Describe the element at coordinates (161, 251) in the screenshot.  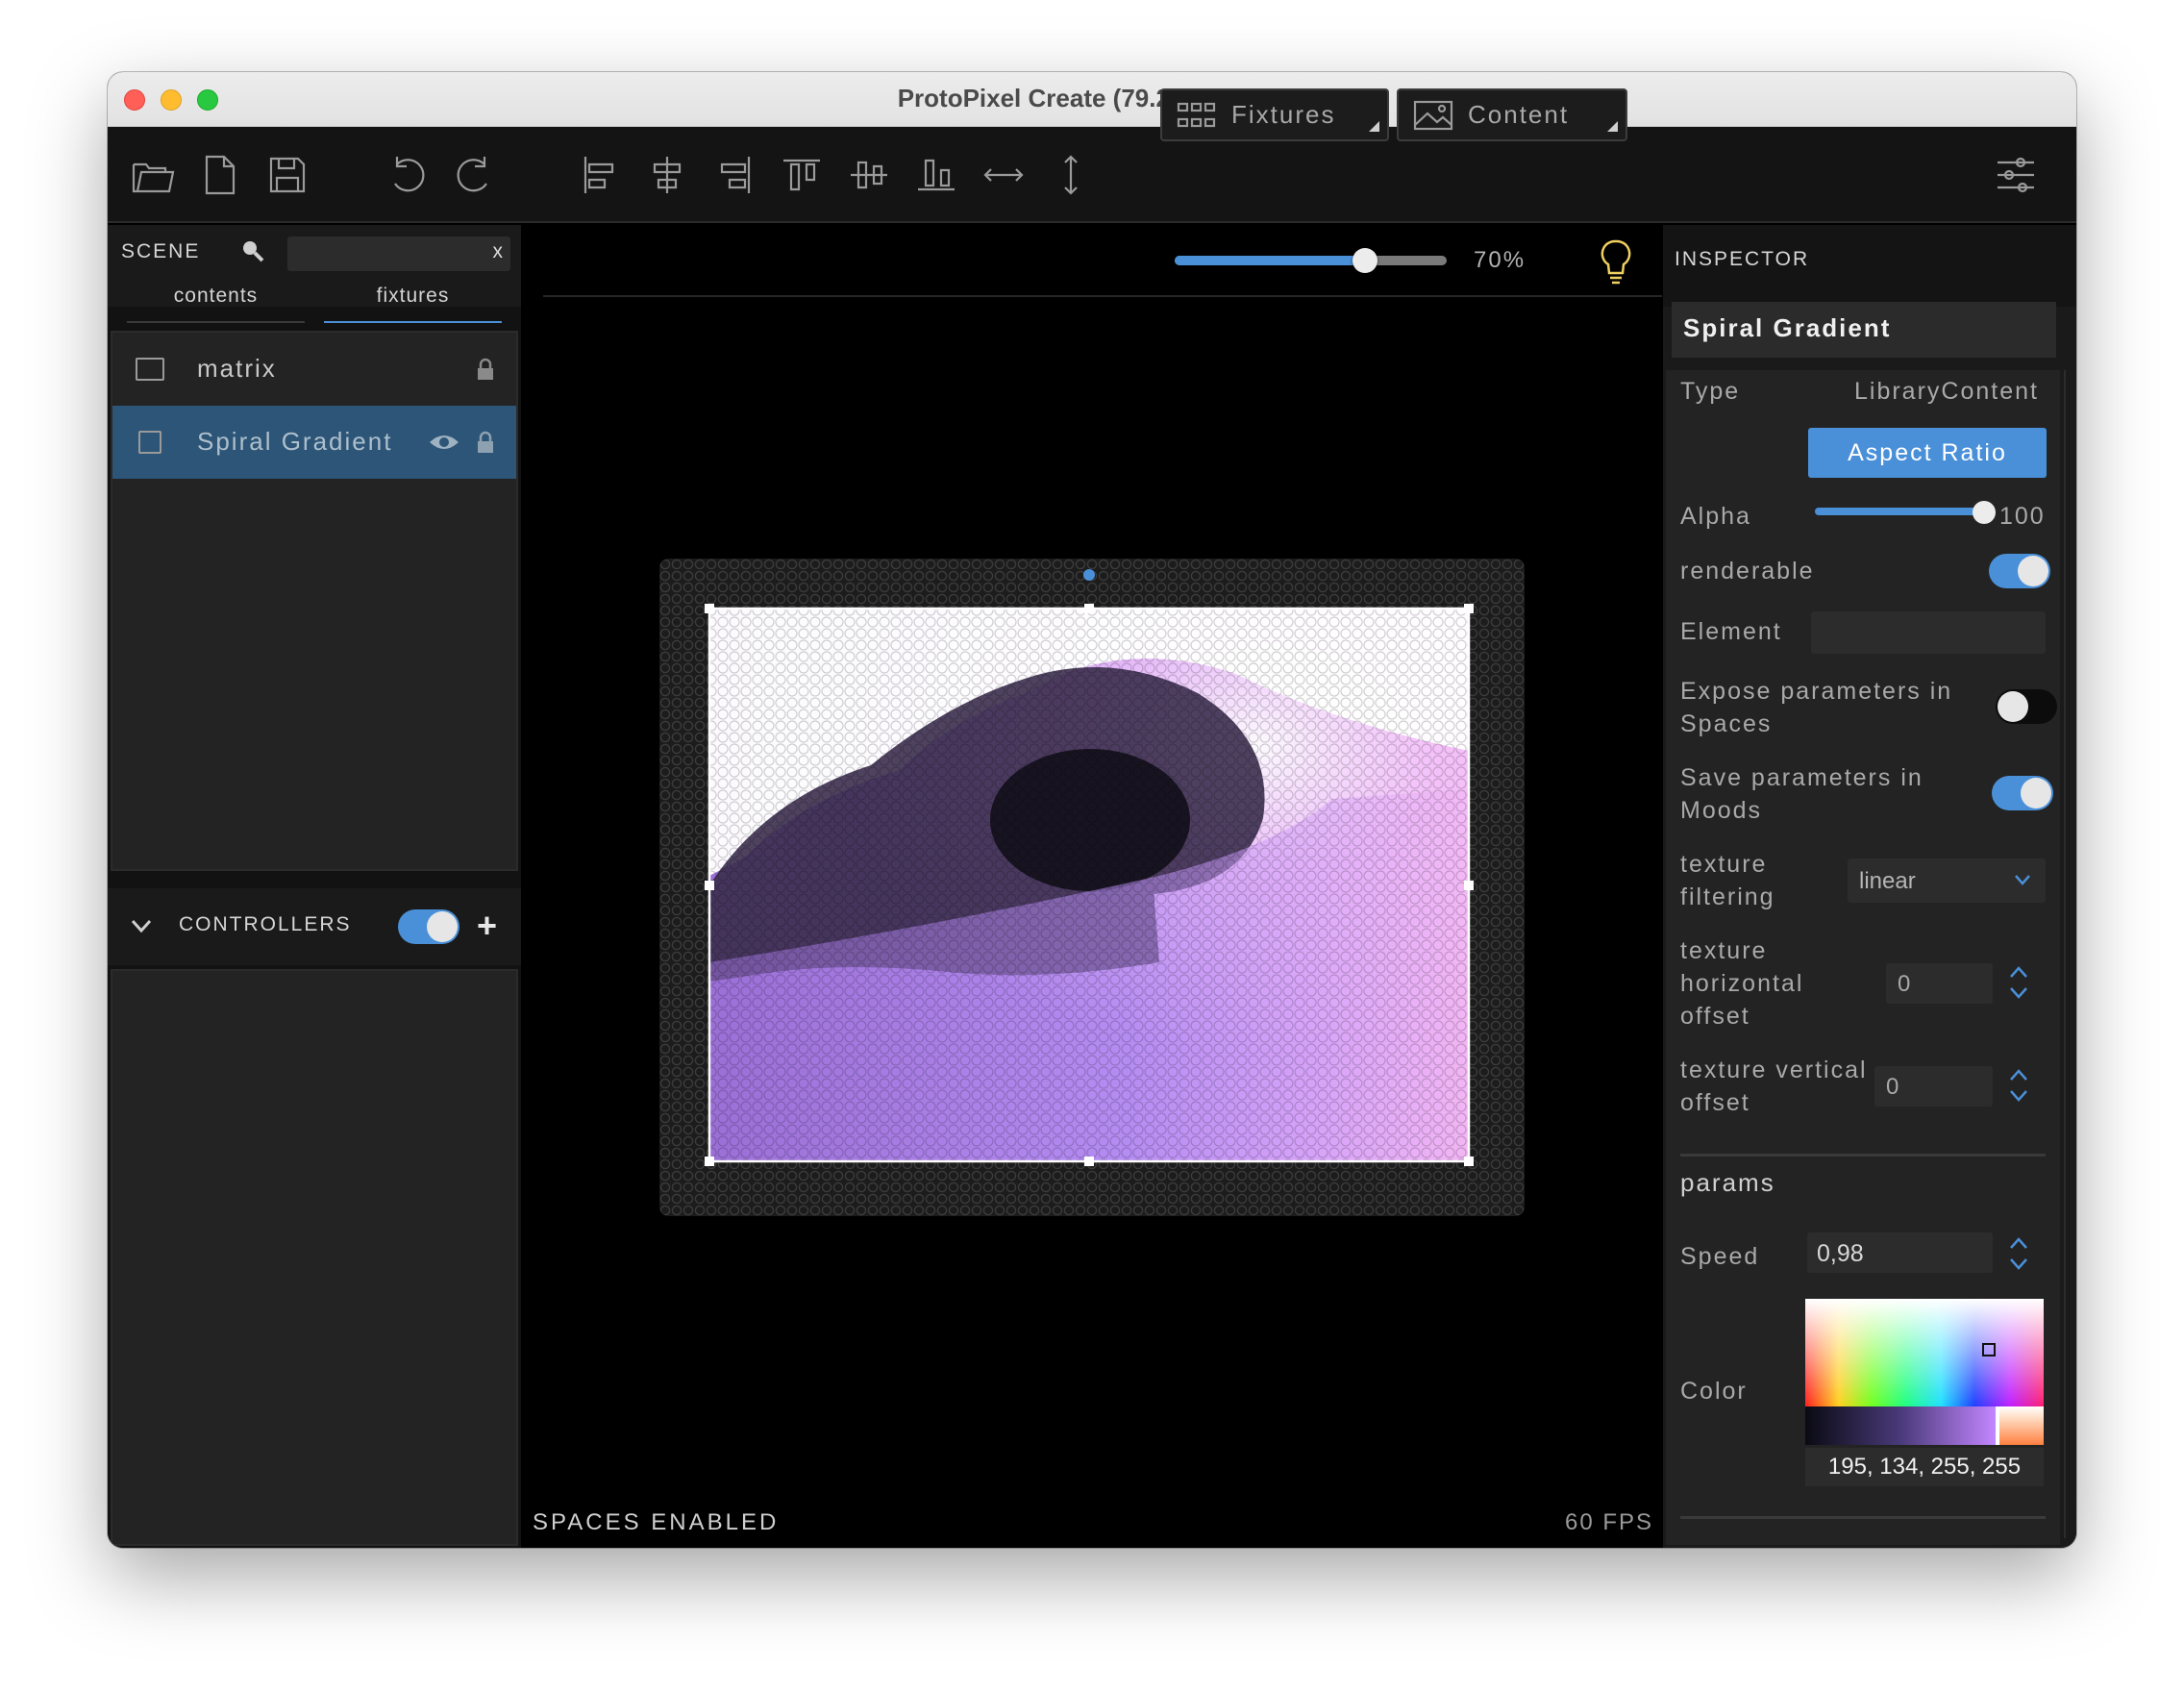
I see `scene-title: SCENE` at that location.